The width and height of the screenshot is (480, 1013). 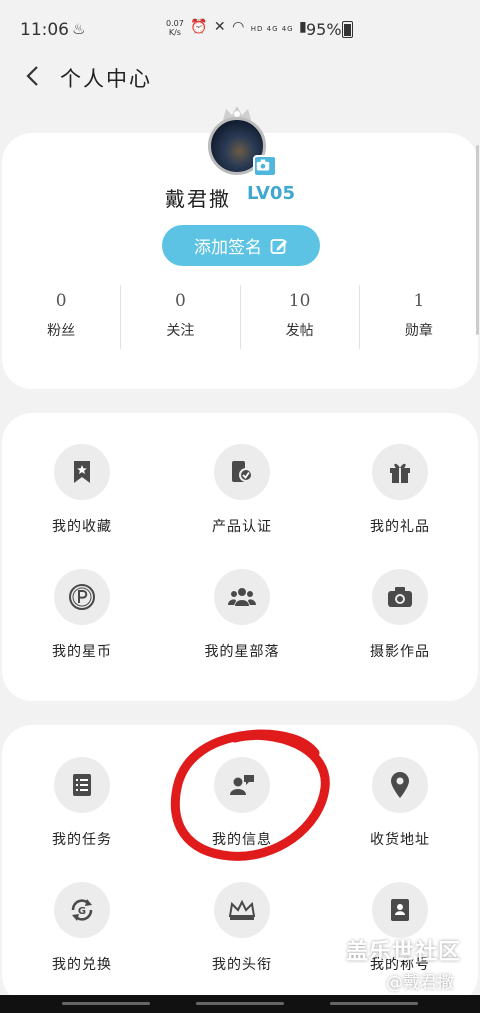 What do you see at coordinates (404, 952) in the screenshot?
I see `watermark-brand: 盖乐世社区` at bounding box center [404, 952].